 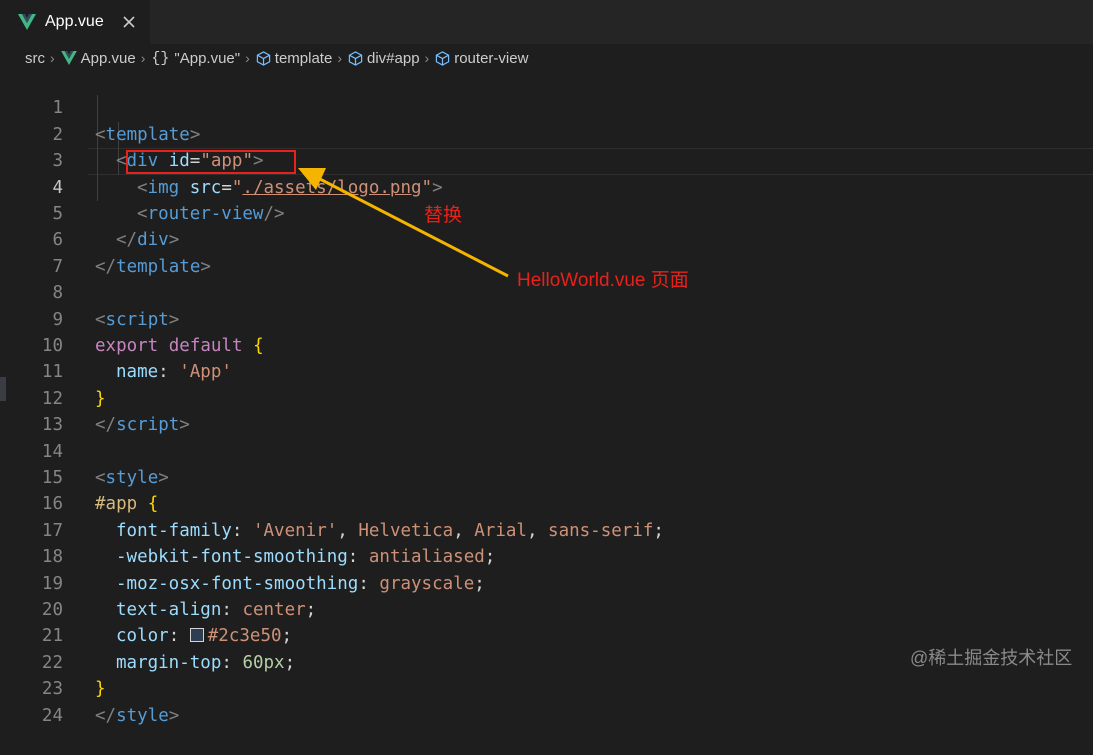 I want to click on replace-label: 替换, so click(x=443, y=215).